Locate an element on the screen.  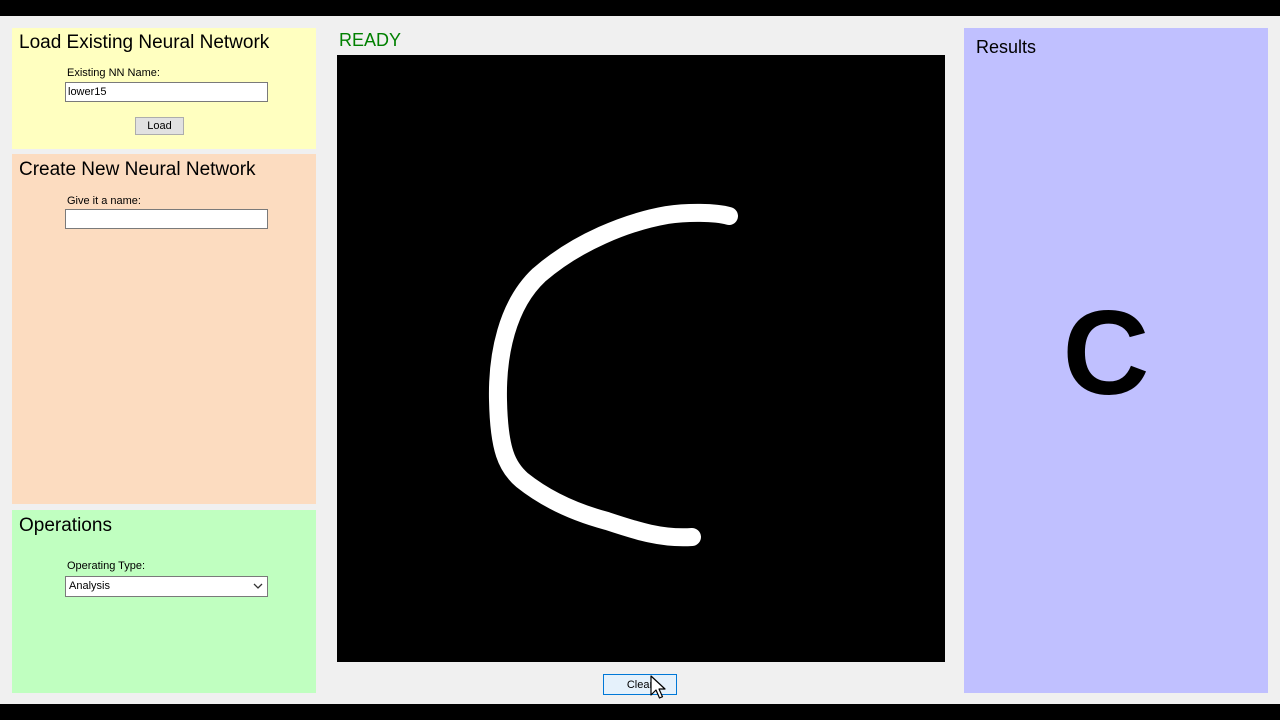
operations-panel-title: Operations is located at coordinates (65, 525).